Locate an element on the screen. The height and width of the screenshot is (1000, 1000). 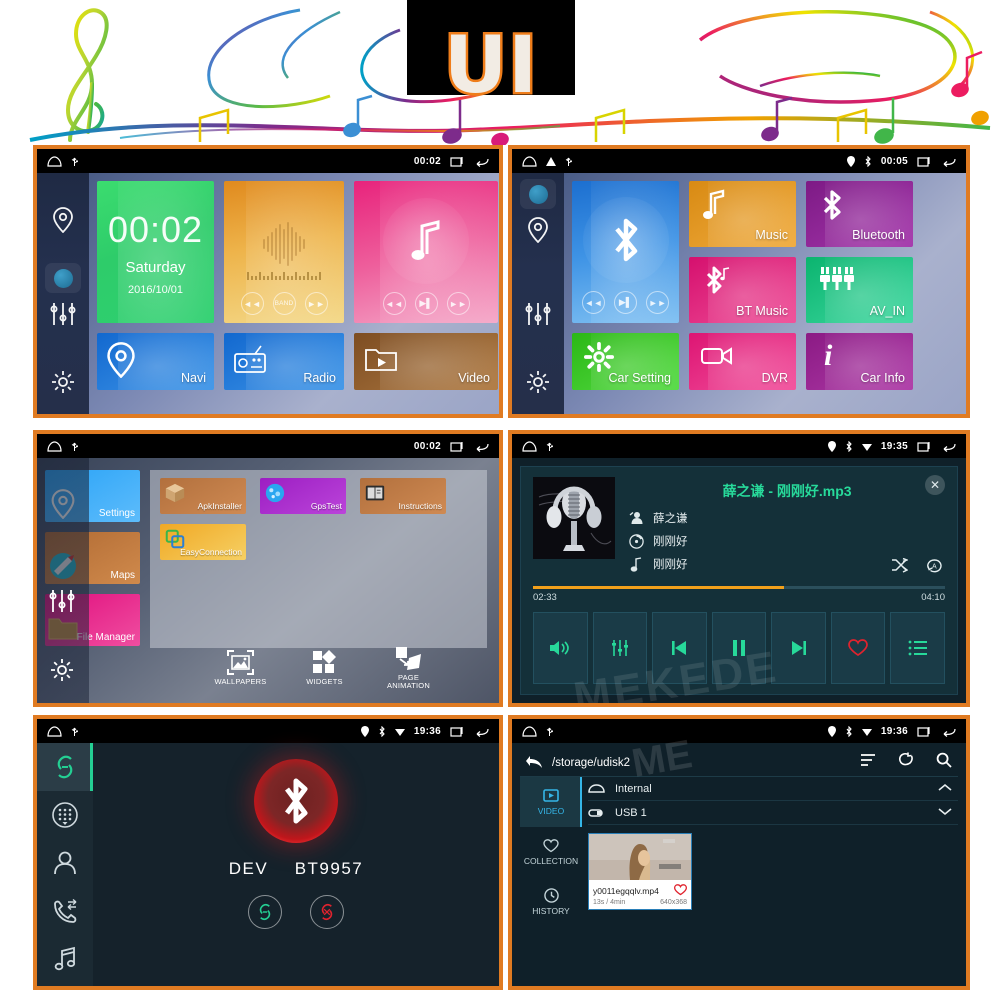
chevron-down-icon is located at coordinates (948, 813).